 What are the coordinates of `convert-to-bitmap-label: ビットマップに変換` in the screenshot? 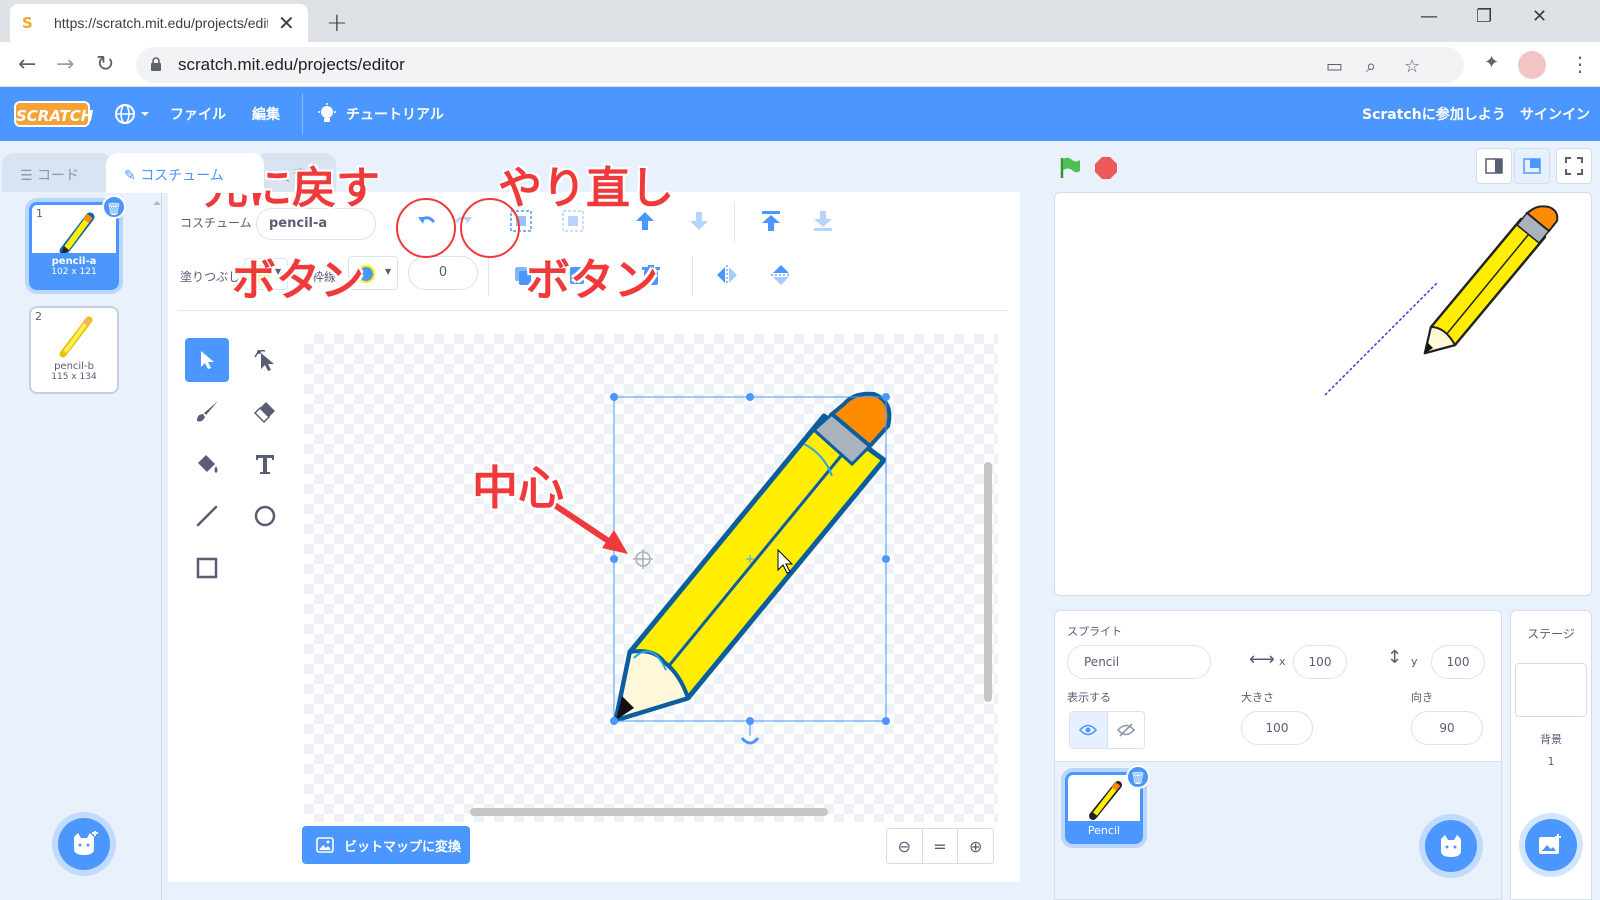 It's located at (403, 847).